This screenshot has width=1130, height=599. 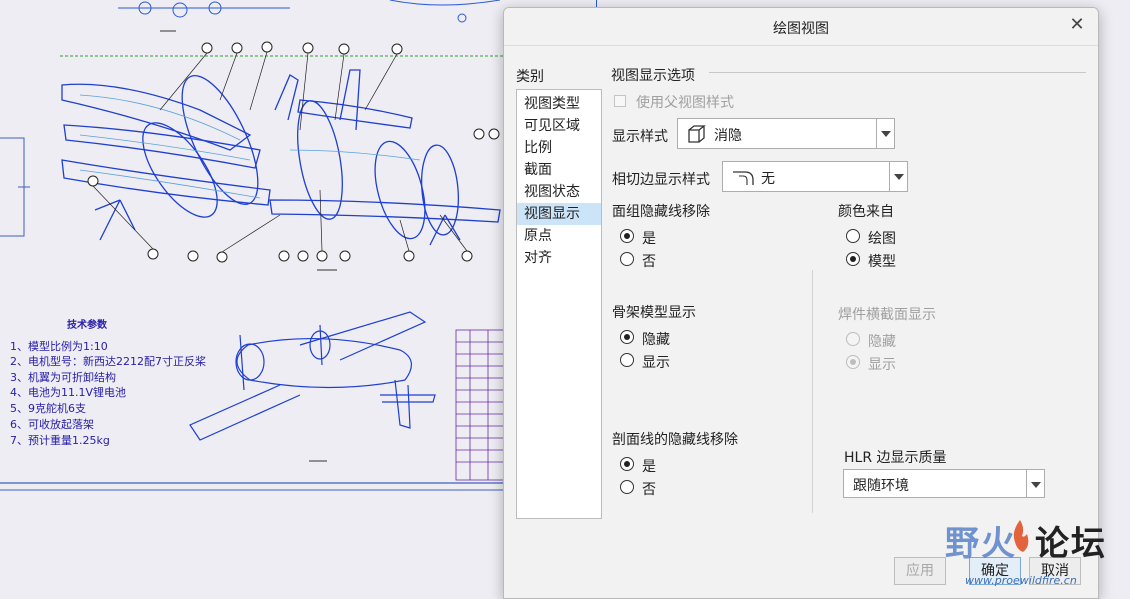 I want to click on color-from-label: 颜色来自, so click(x=866, y=212).